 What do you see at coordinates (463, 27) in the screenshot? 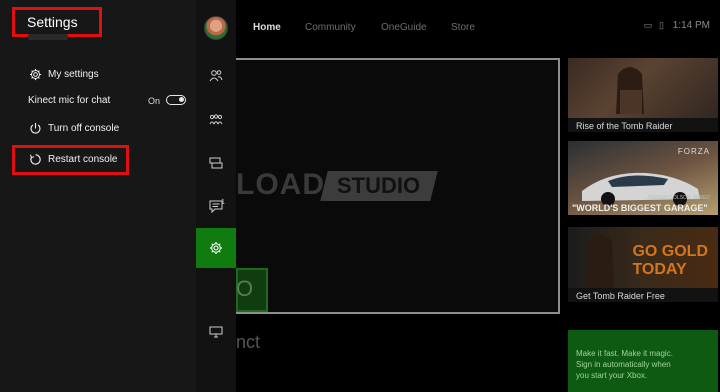
I see `nav-store: Store` at bounding box center [463, 27].